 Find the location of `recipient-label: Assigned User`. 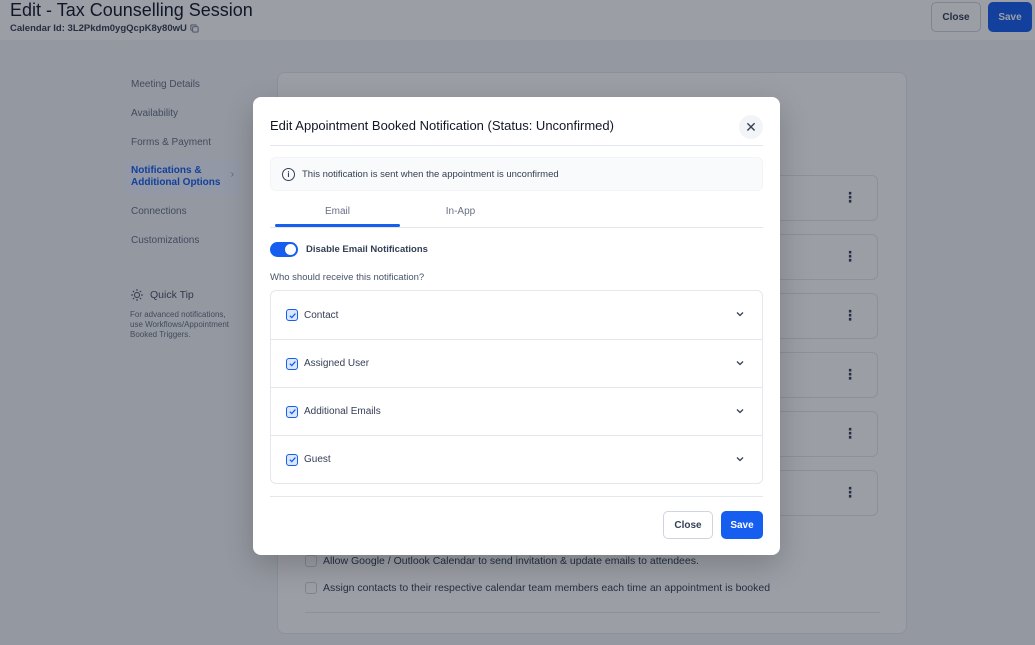

recipient-label: Assigned User is located at coordinates (337, 363).